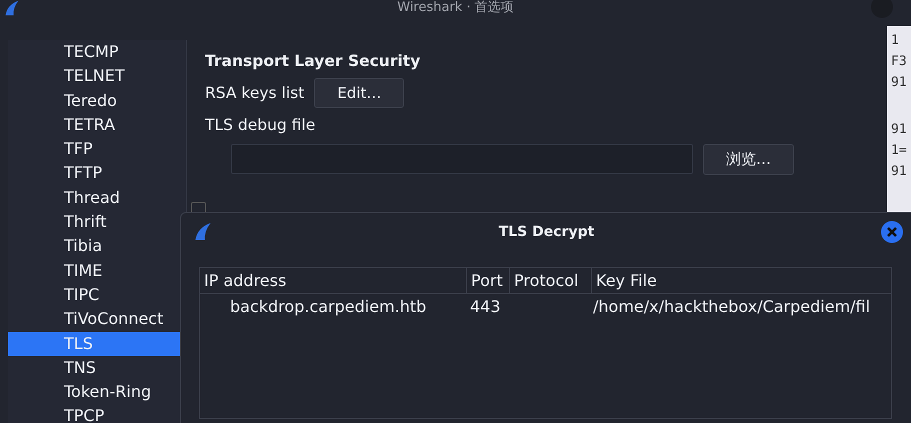 The height and width of the screenshot is (423, 911). Describe the element at coordinates (97, 52) in the screenshot. I see `protocol-item: TECMP` at that location.